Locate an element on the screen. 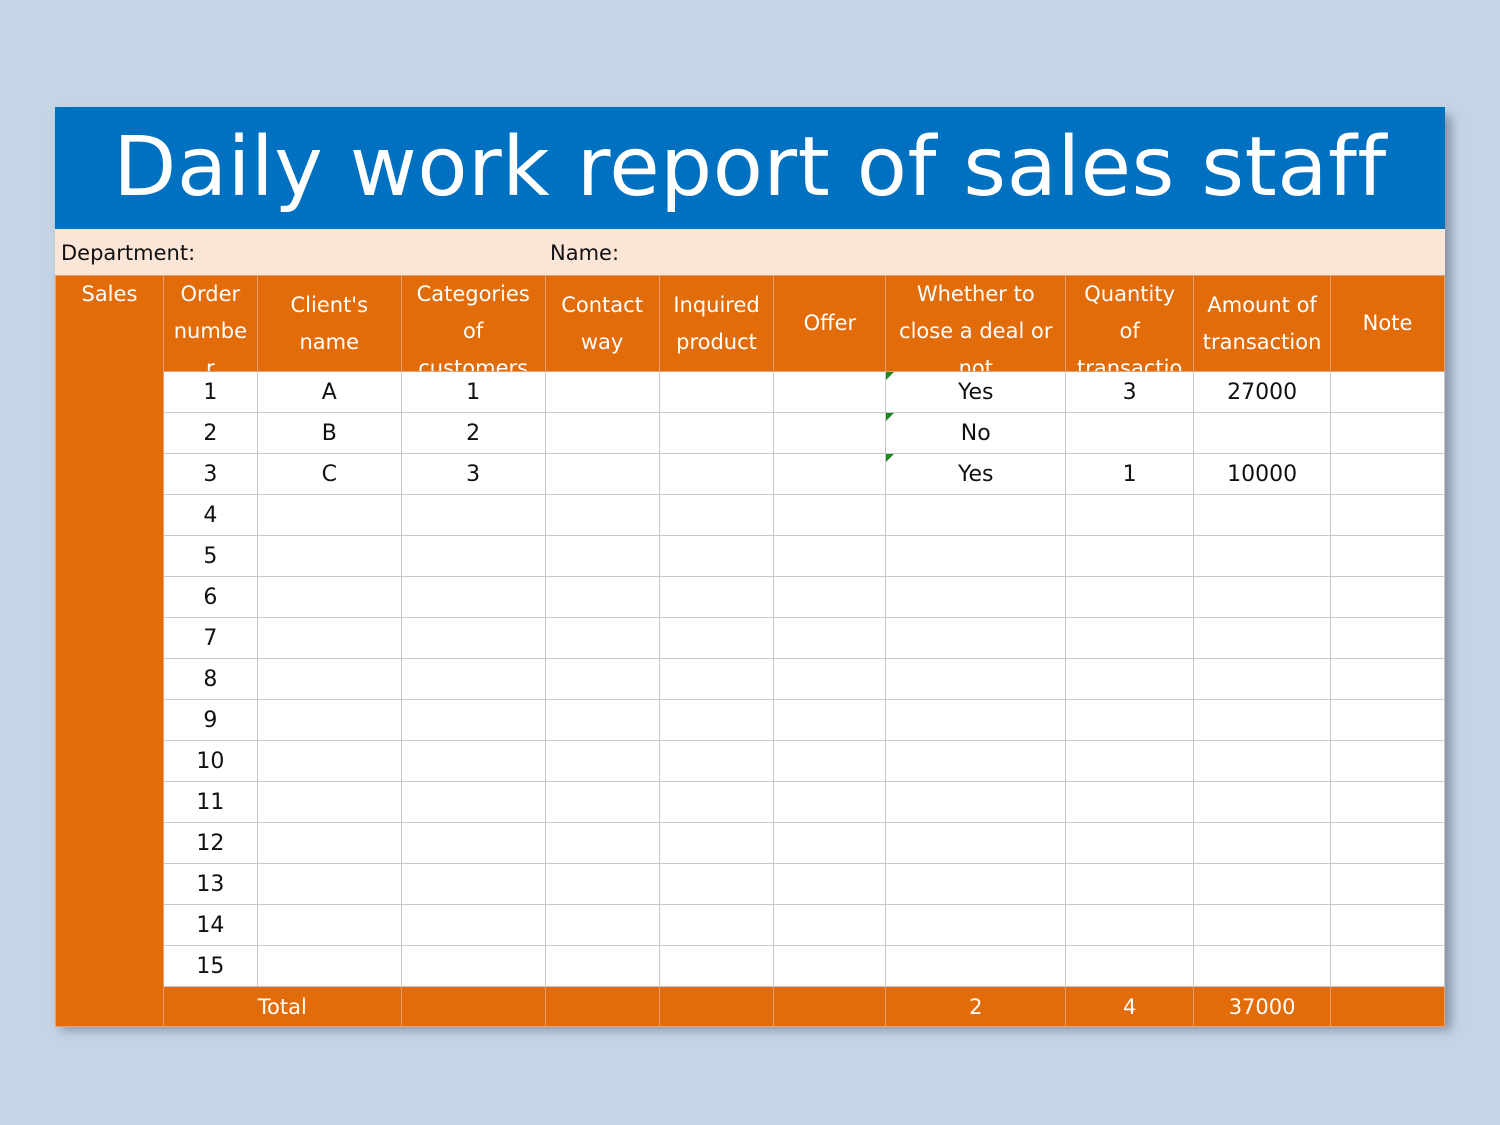  cell-order-number: 1 is located at coordinates (210, 392).